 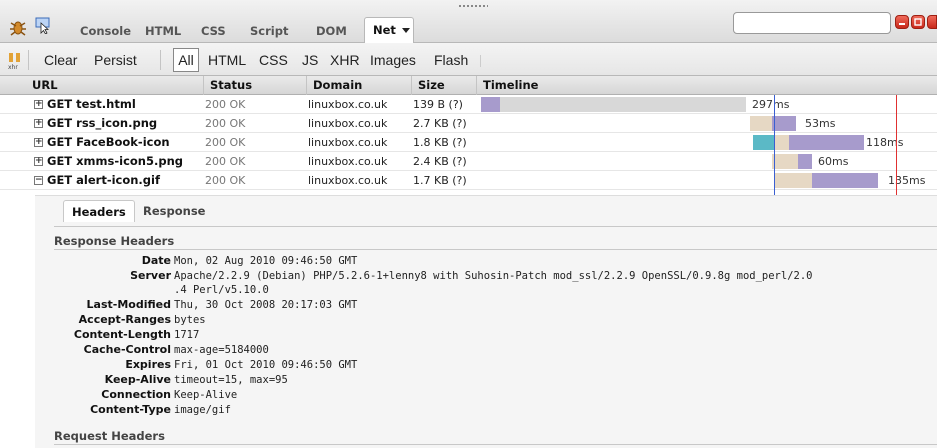 I want to click on header-row: Expires Fri, 01 Oct 2010 09:46:50 GMT, so click(x=486, y=365).